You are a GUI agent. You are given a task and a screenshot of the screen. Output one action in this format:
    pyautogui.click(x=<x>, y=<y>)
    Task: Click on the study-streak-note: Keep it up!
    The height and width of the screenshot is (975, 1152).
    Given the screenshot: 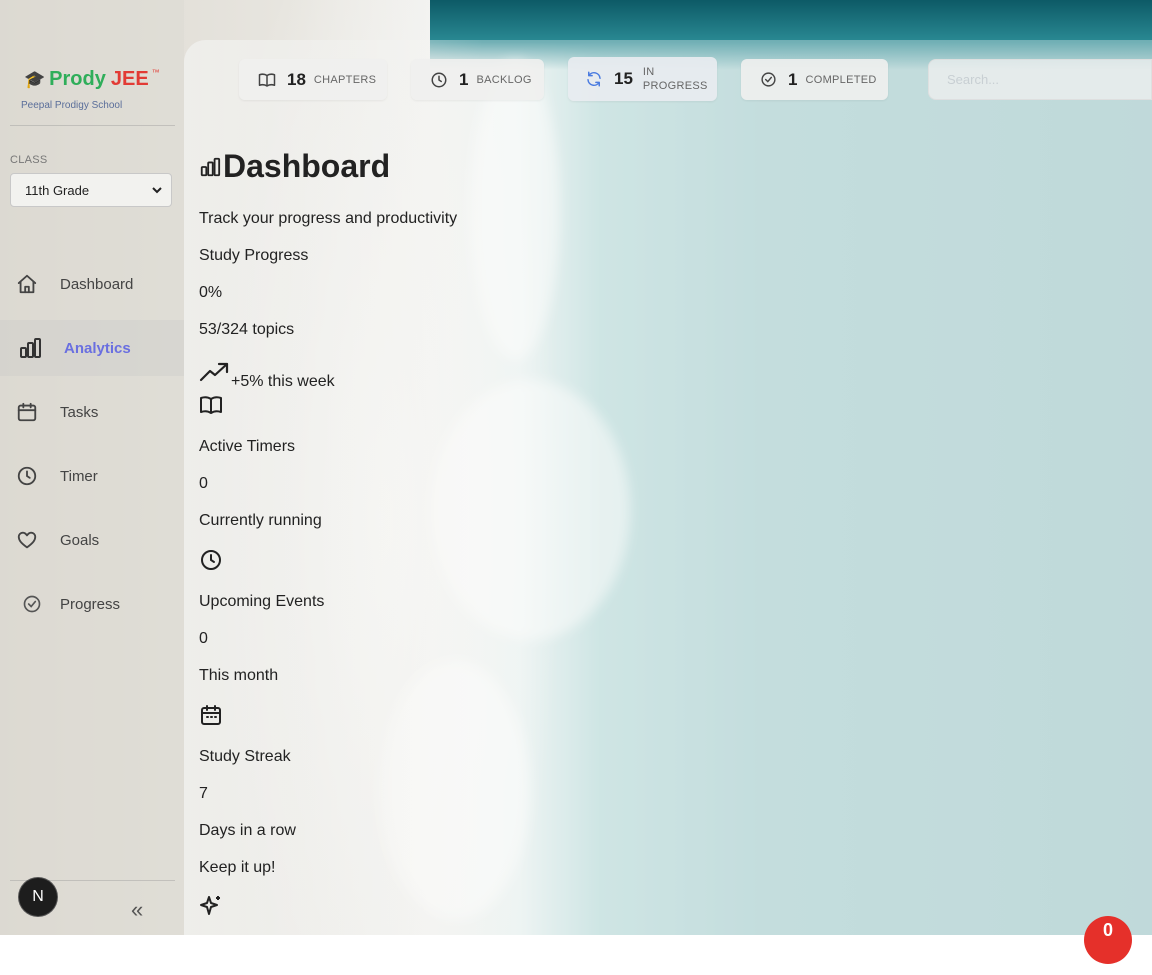 What is the action you would take?
    pyautogui.click(x=237, y=867)
    